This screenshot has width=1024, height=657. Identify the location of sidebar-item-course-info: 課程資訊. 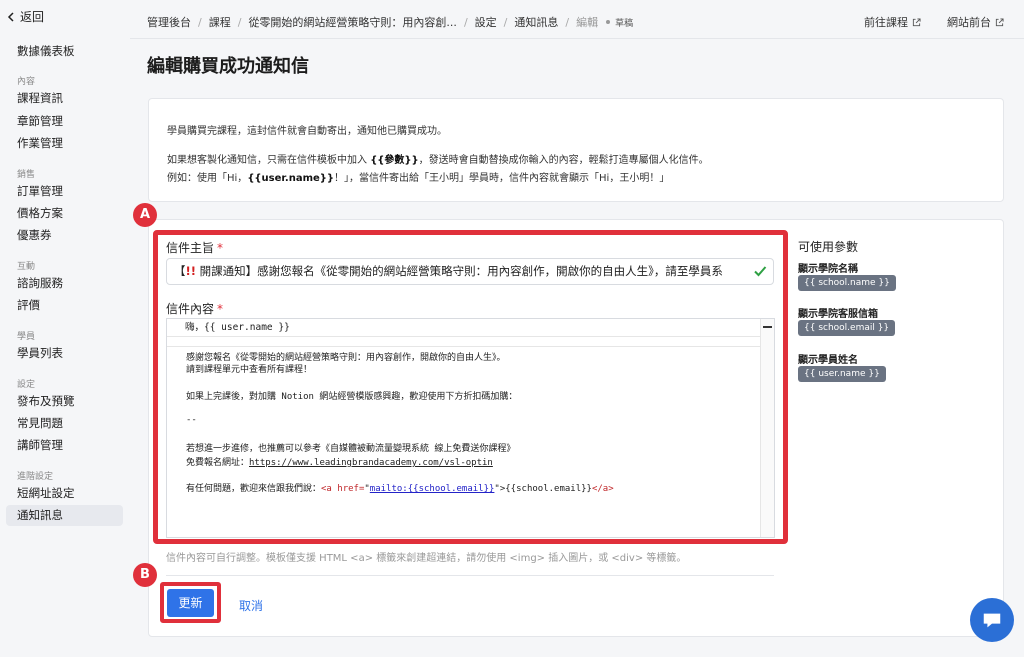
(64, 98).